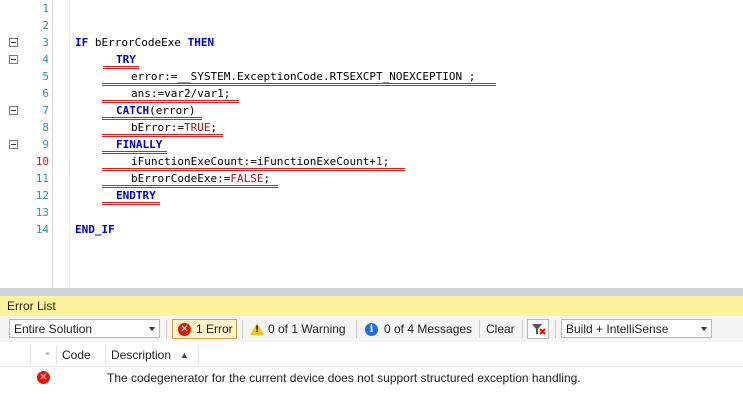 This screenshot has width=743, height=411. I want to click on filter-icon, so click(539, 329).